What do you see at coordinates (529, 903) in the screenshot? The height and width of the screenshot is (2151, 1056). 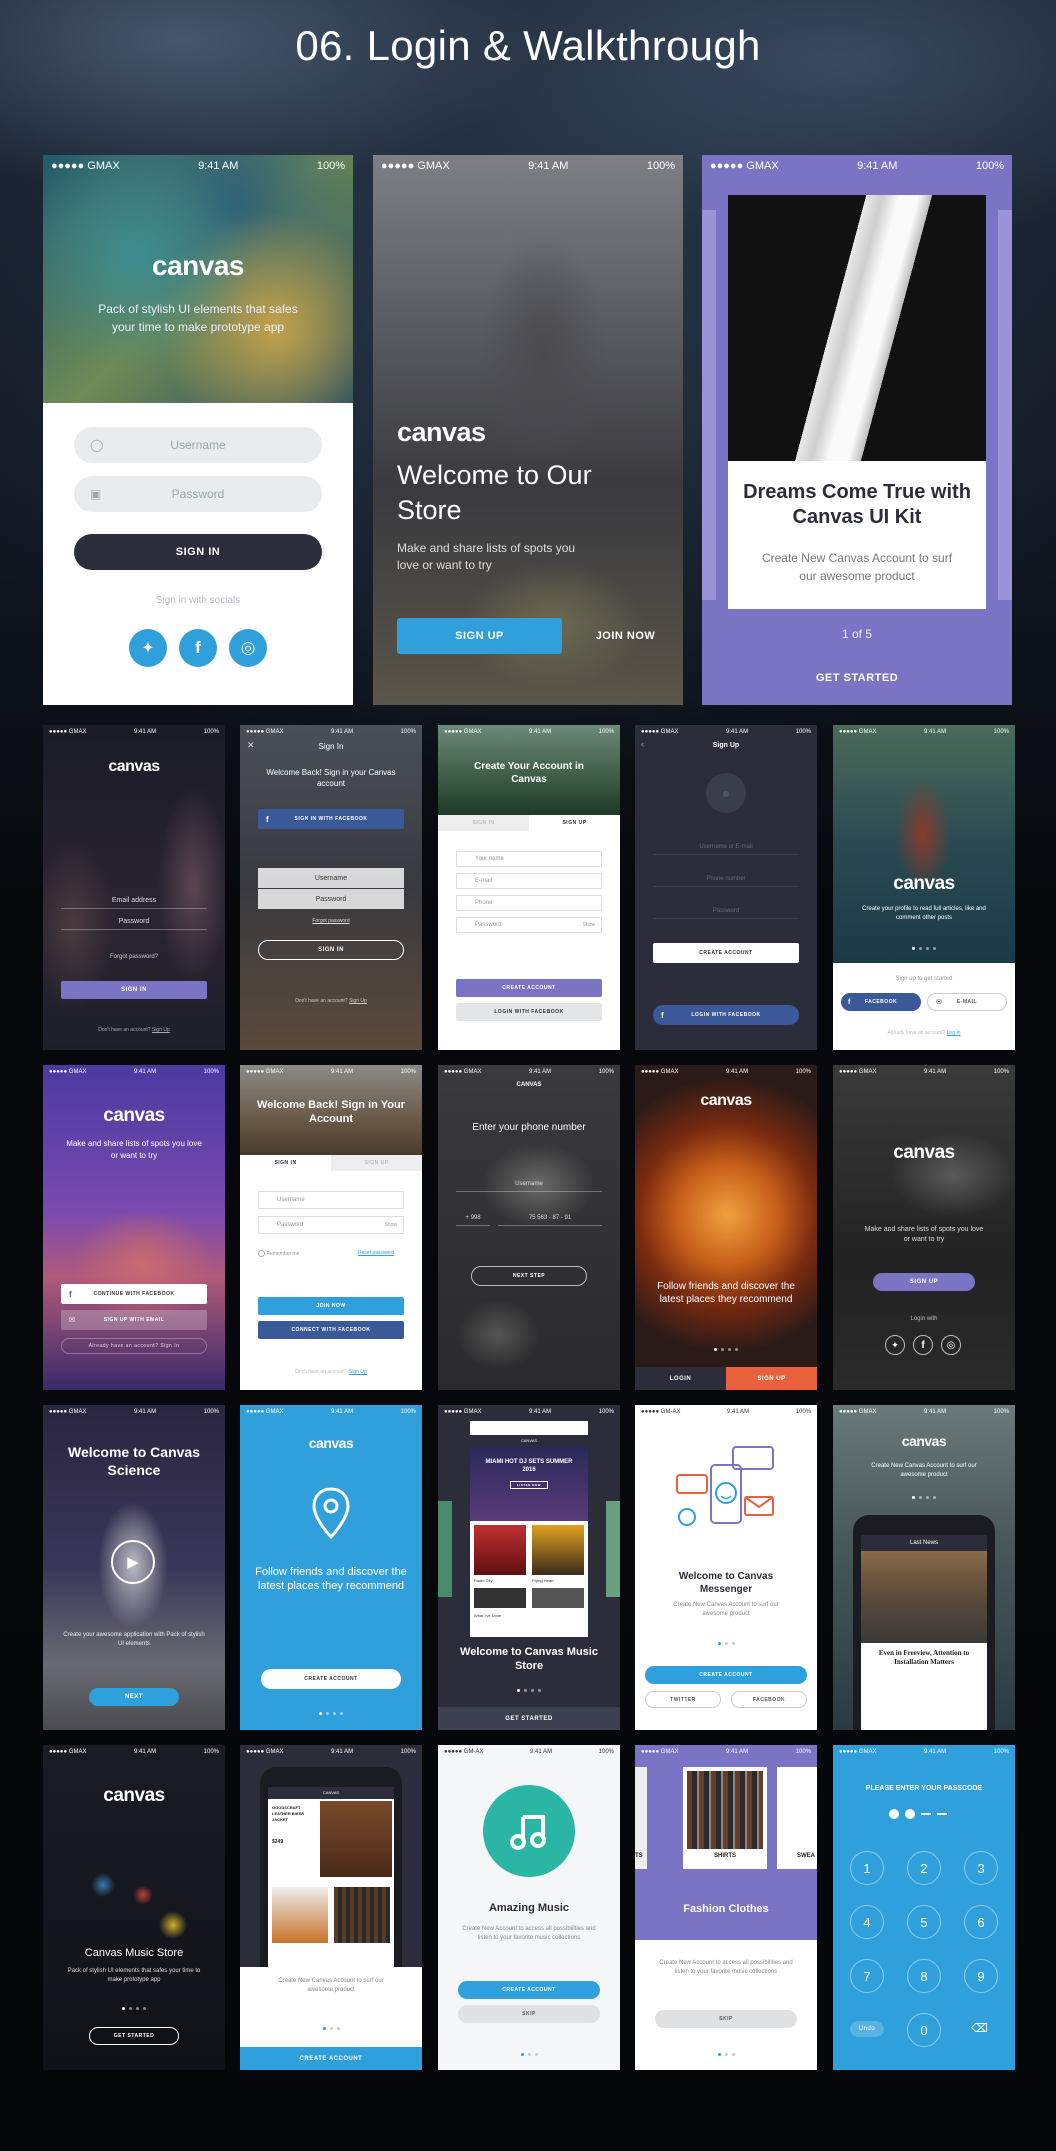 I see `phone-field: Phone` at bounding box center [529, 903].